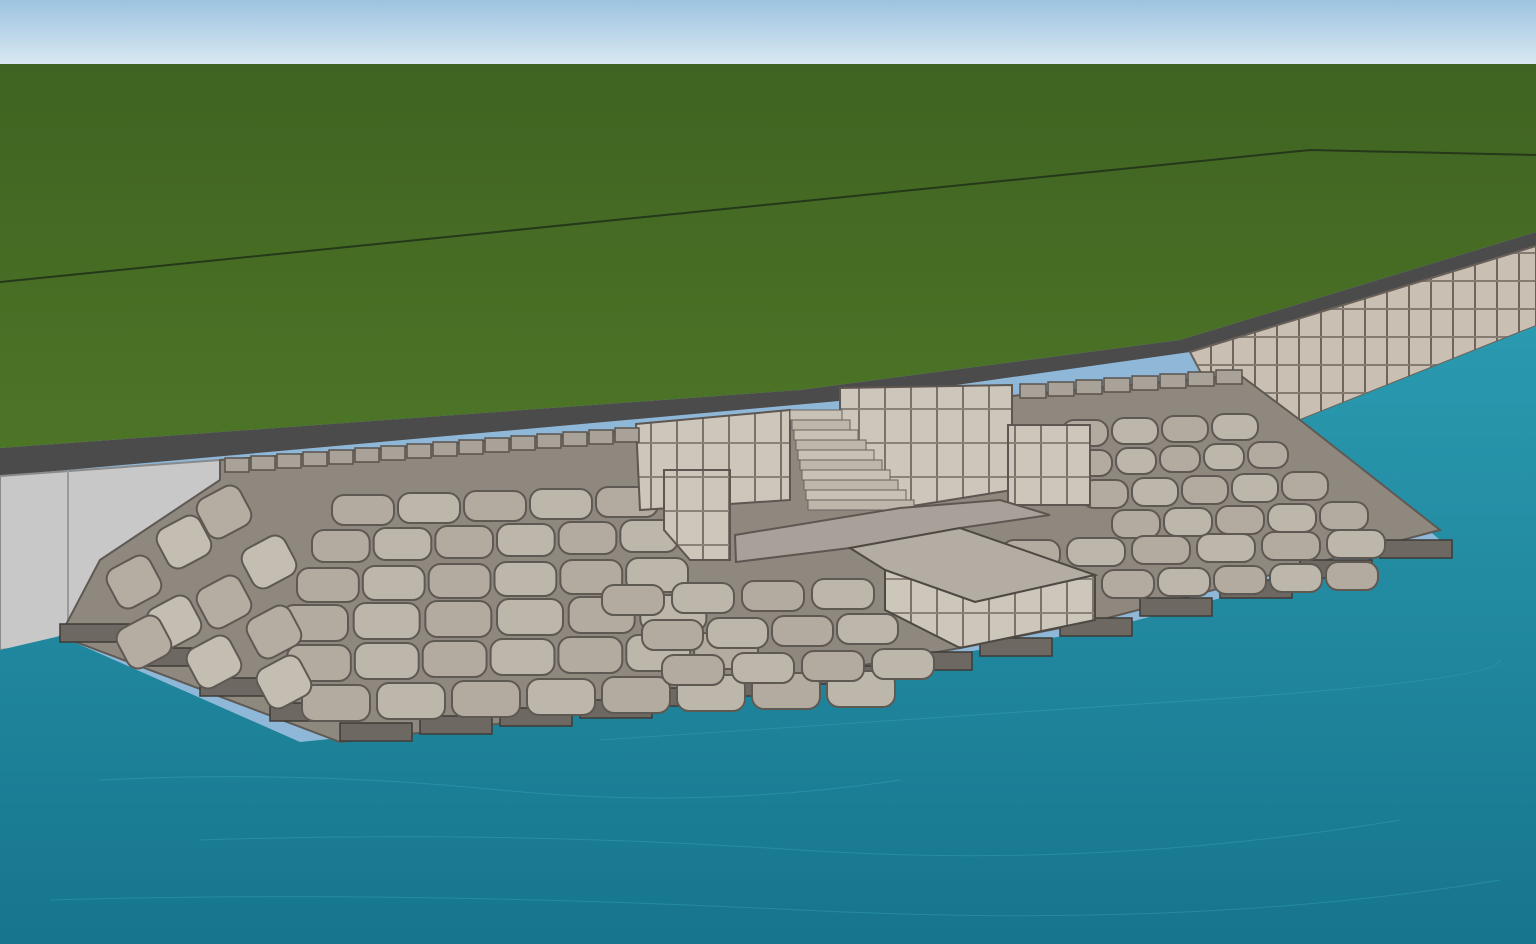 The width and height of the screenshot is (1536, 944). I want to click on sky, so click(768, 33).